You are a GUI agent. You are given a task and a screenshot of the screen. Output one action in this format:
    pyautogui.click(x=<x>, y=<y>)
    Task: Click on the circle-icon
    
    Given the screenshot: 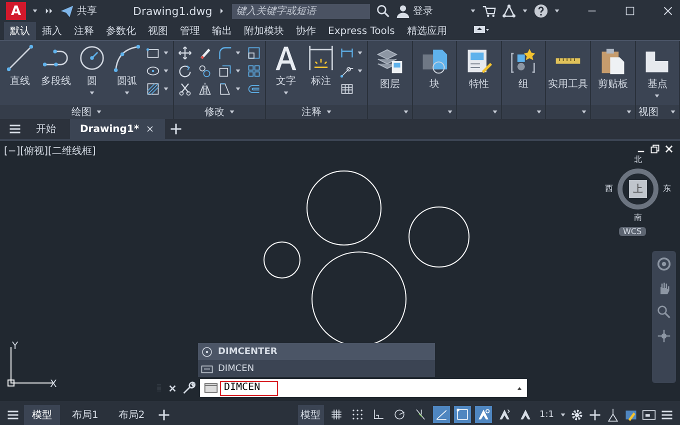 What is the action you would take?
    pyautogui.click(x=92, y=58)
    